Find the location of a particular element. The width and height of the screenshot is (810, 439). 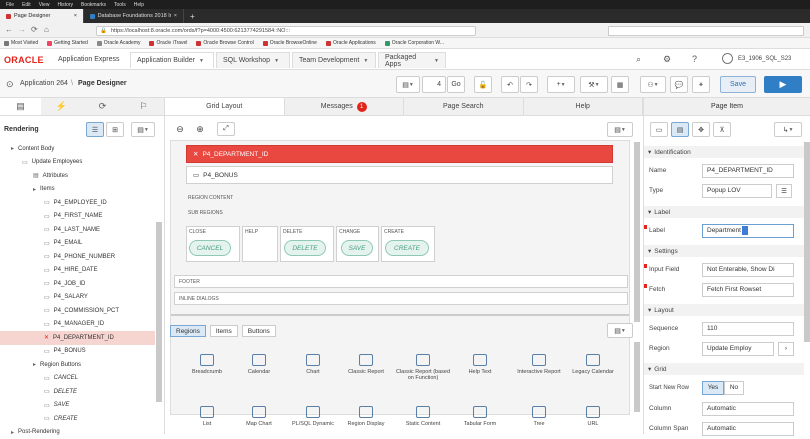

lock-icon: 🔓 is located at coordinates (483, 84).